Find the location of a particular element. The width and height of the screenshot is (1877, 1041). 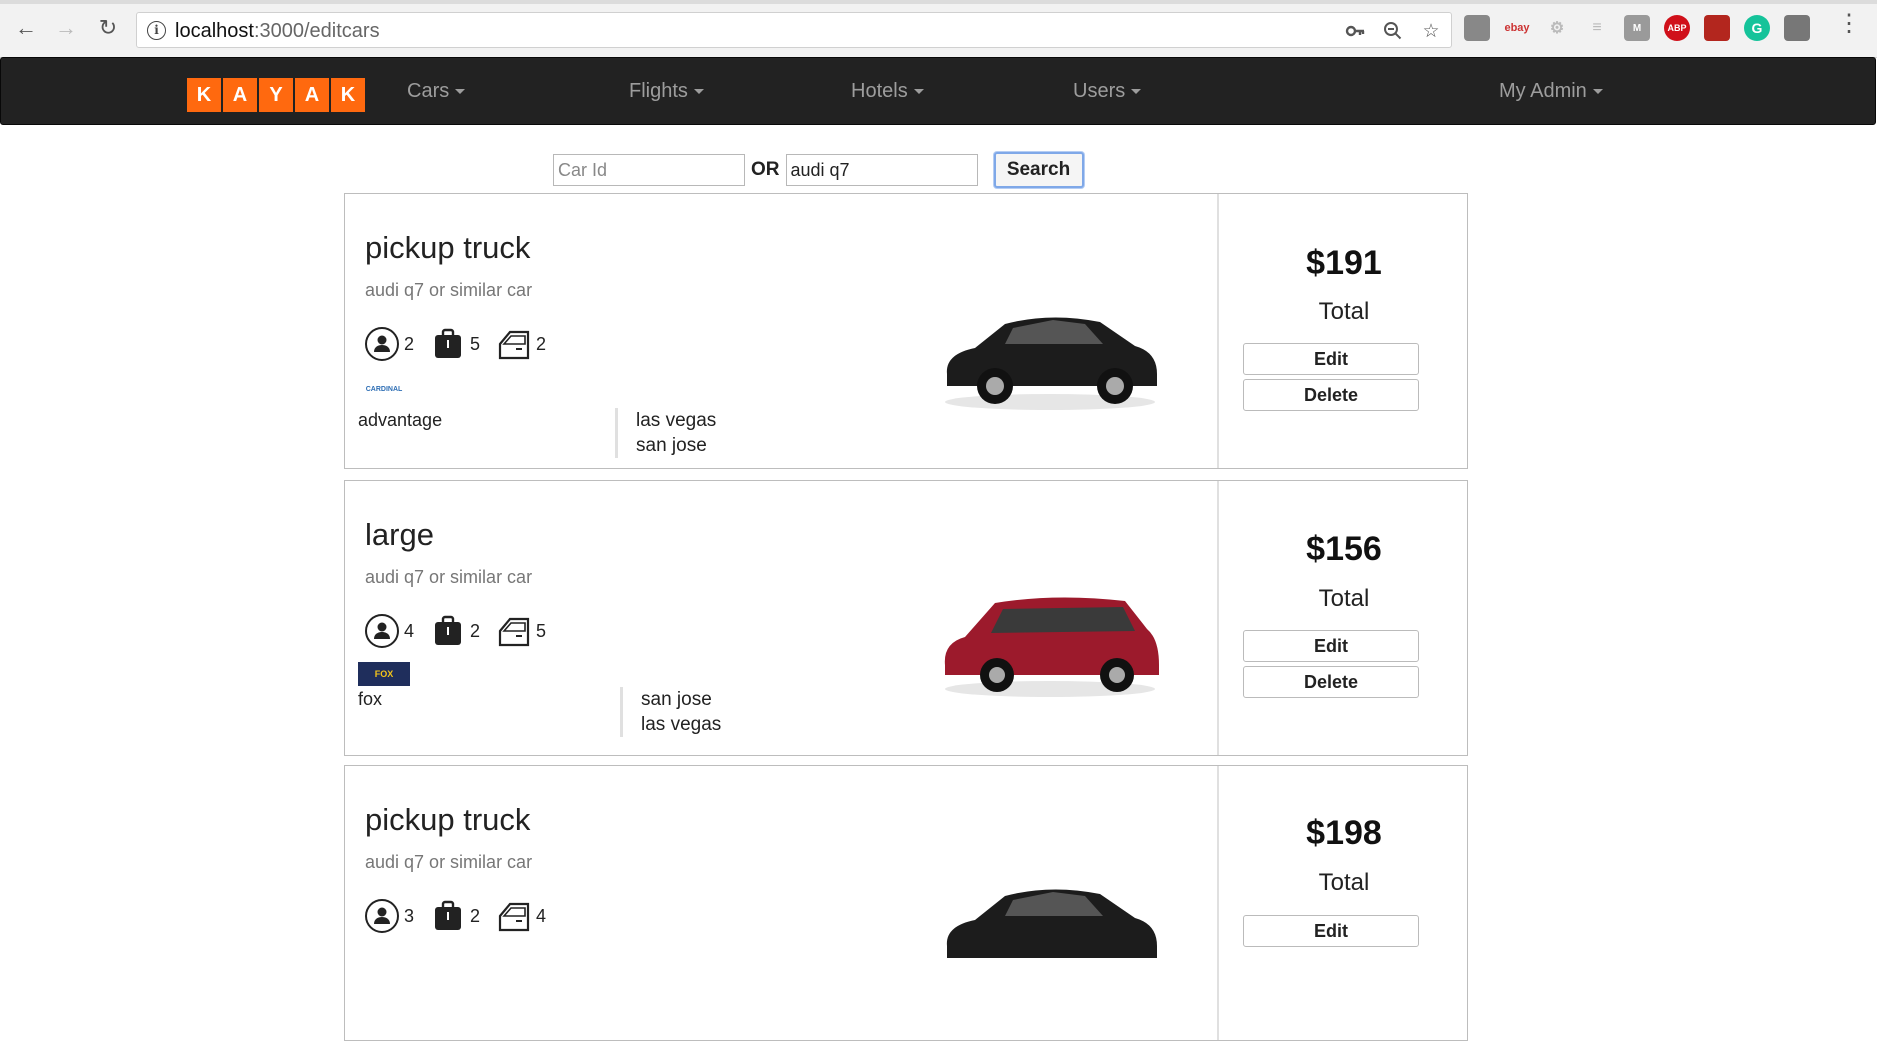

nav-flights-label: Flights is located at coordinates (658, 91).